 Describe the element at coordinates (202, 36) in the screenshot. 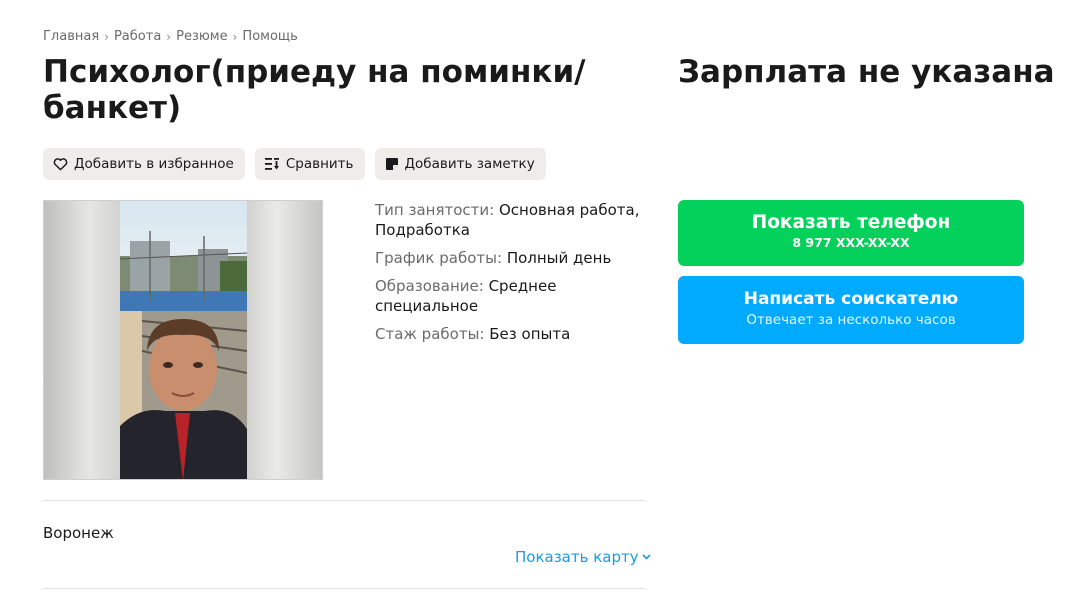

I see `breadcrumb-resume: Резюме` at that location.